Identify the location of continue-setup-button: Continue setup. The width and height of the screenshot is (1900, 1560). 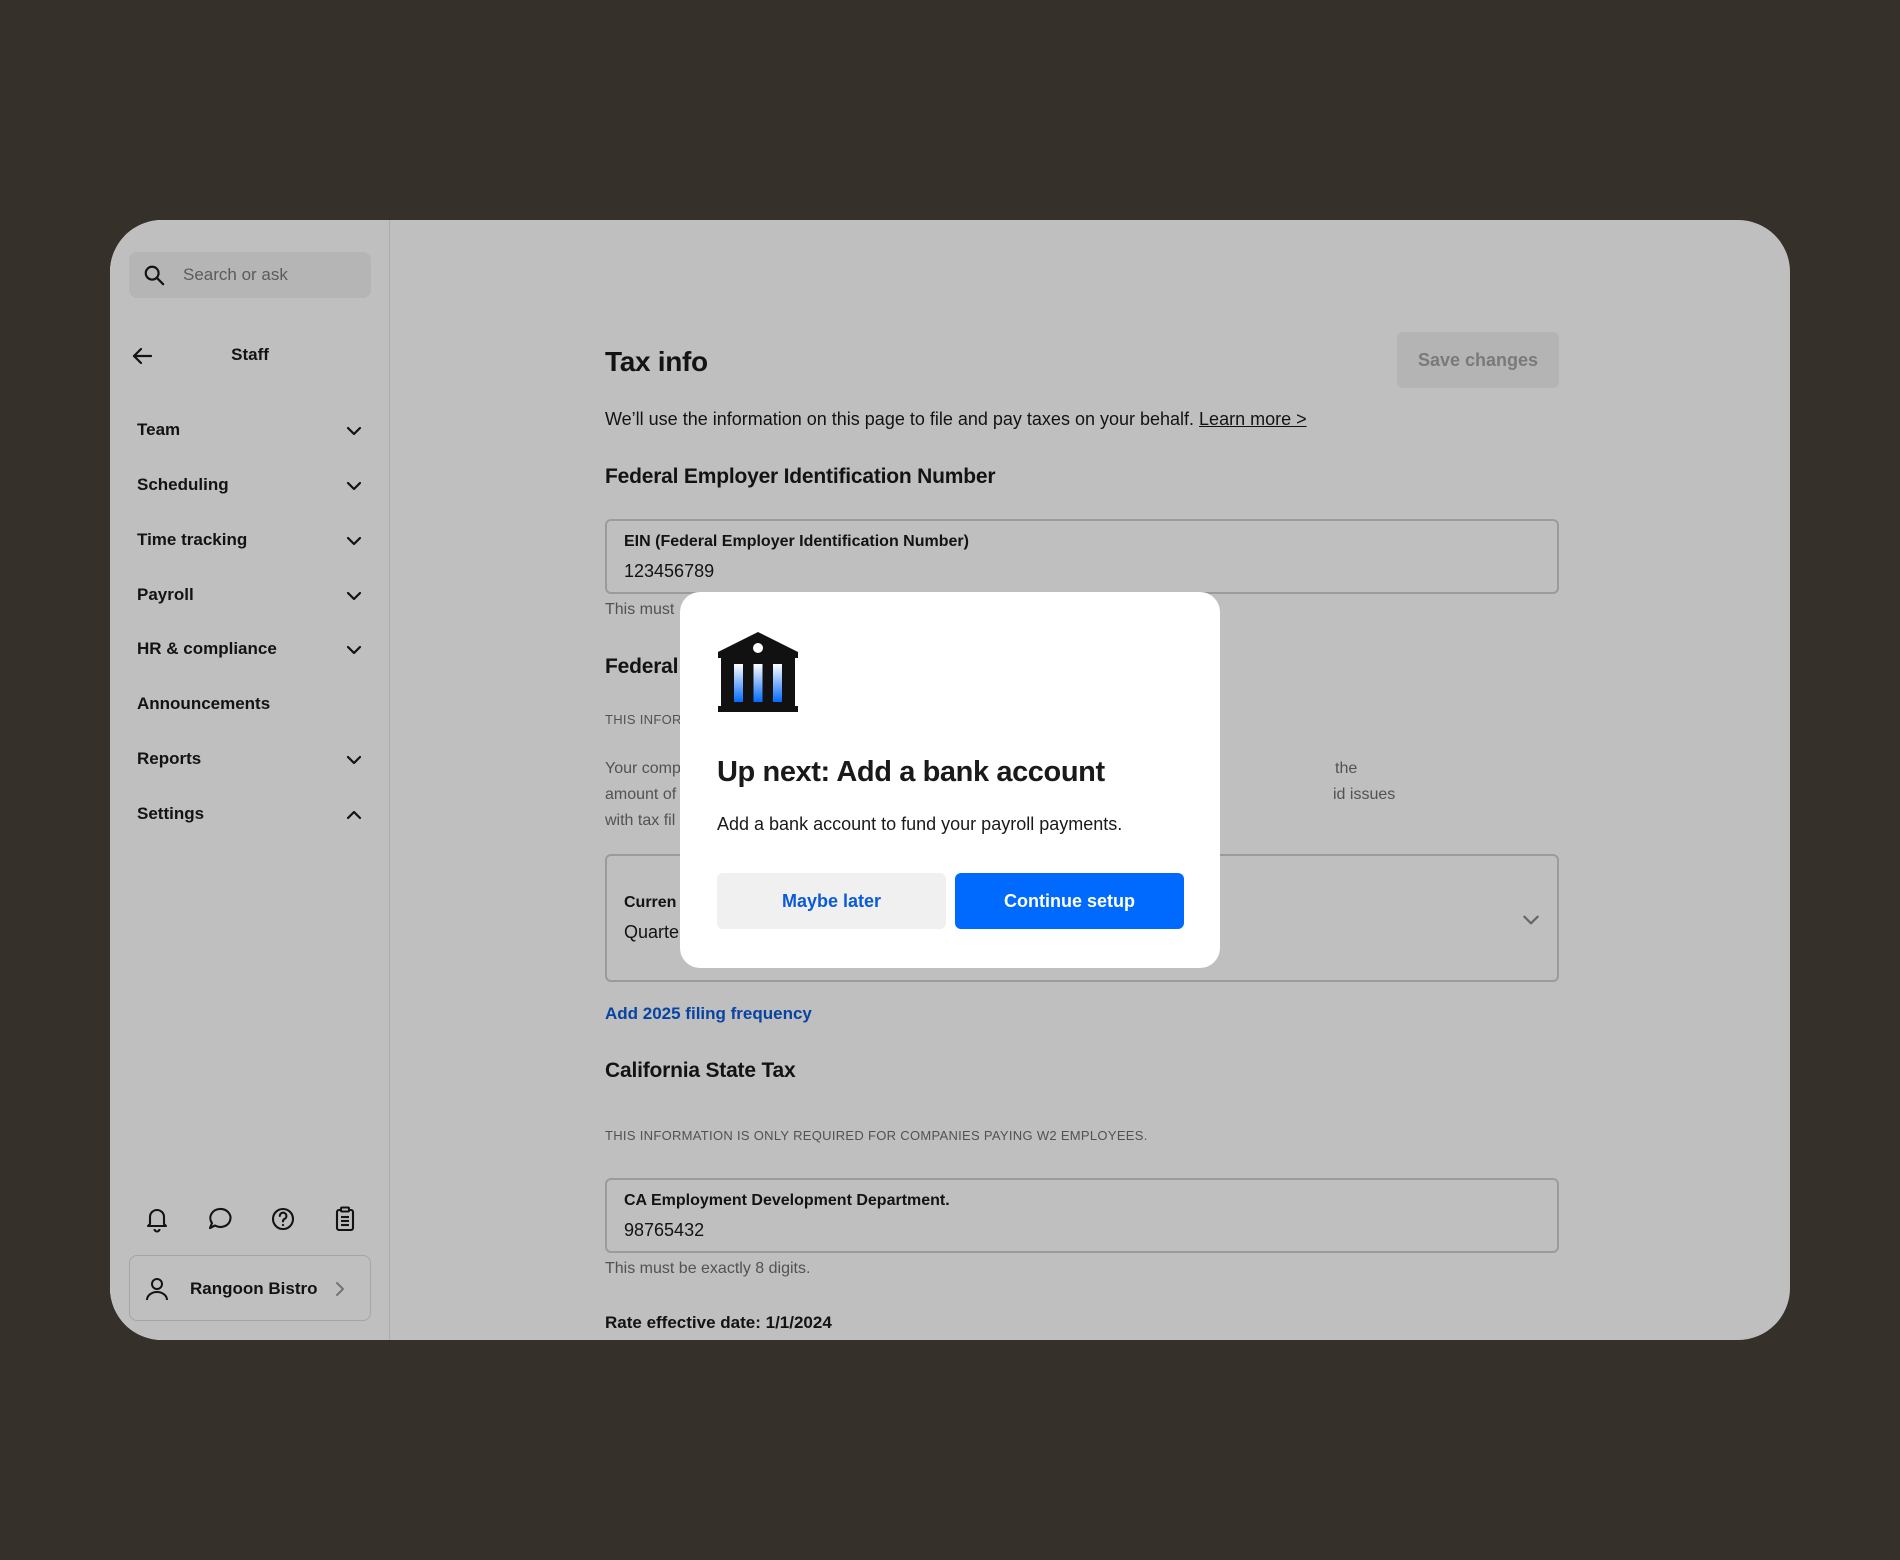
(1069, 901).